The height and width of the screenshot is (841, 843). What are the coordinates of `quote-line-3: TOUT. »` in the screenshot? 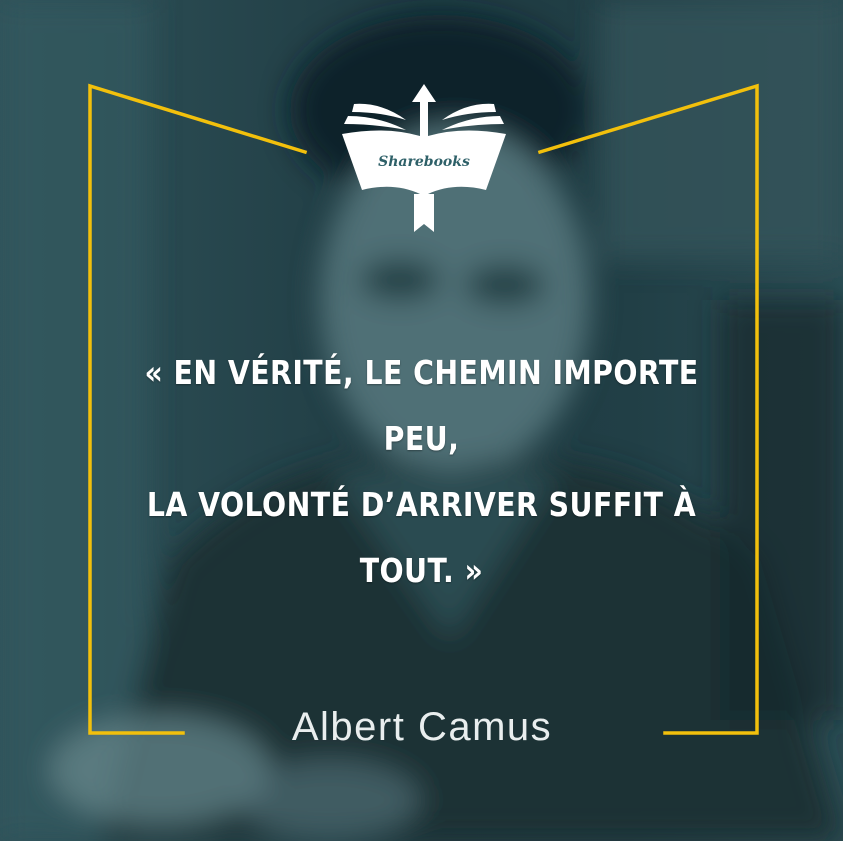 It's located at (421, 570).